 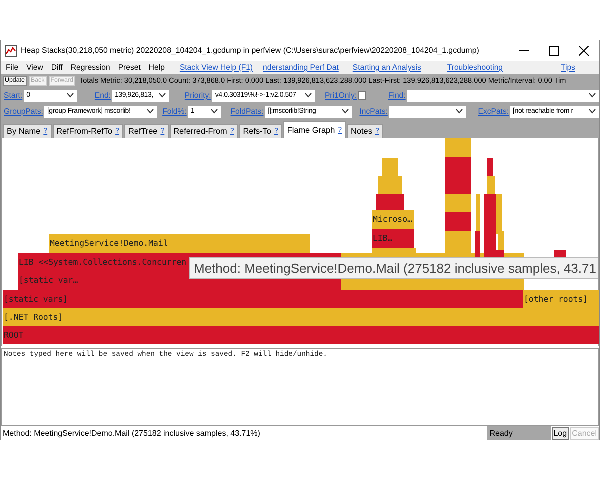 What do you see at coordinates (518, 433) in the screenshot?
I see `status-state: Ready` at bounding box center [518, 433].